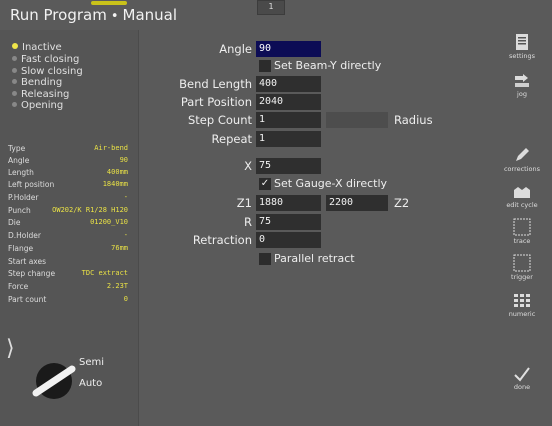 The width and height of the screenshot is (552, 426). I want to click on mode-auto-label: Auto, so click(90, 383).